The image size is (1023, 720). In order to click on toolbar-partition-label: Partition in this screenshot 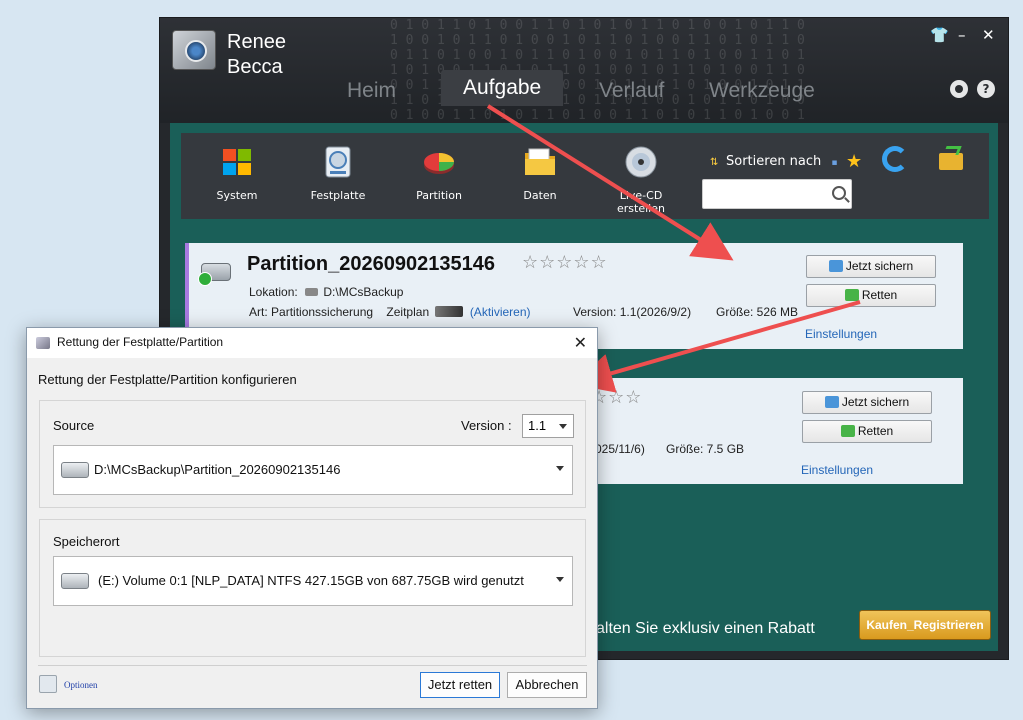, I will do `click(439, 195)`.